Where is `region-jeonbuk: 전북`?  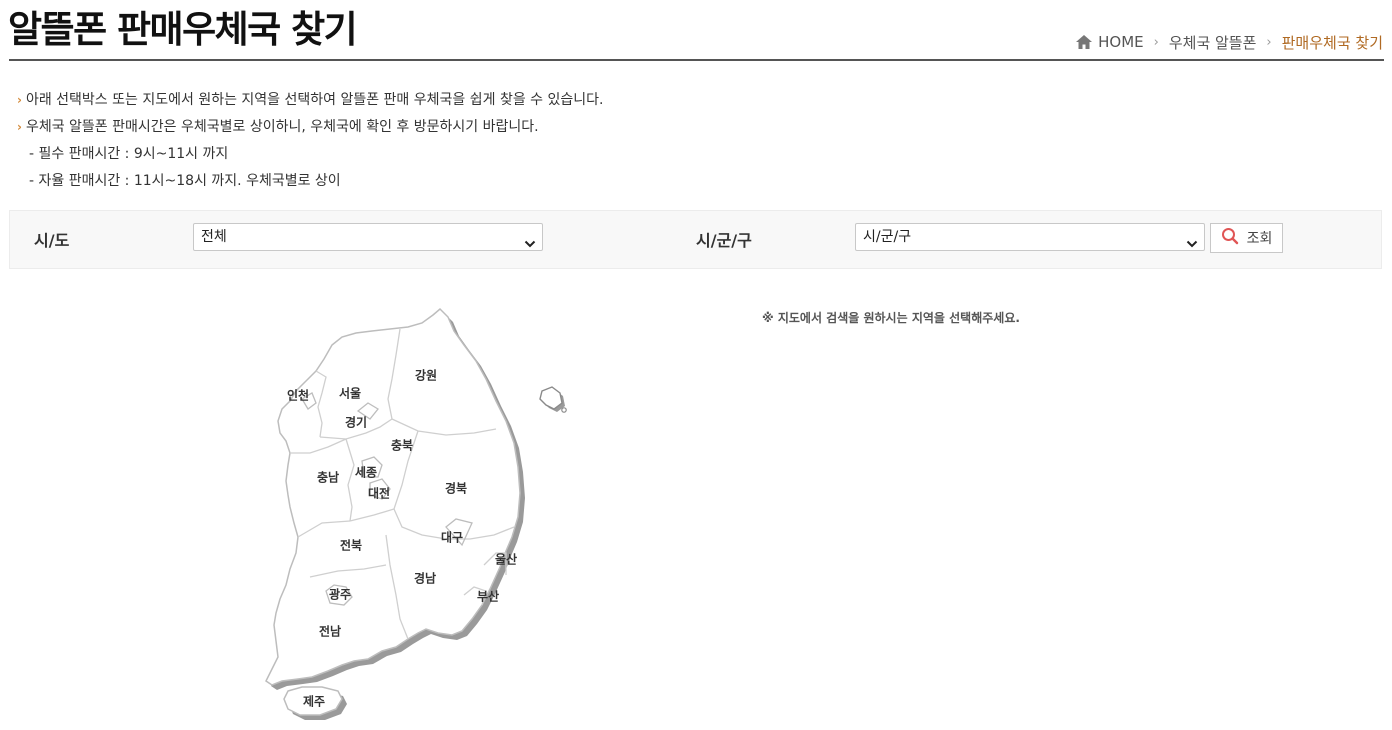 region-jeonbuk: 전북 is located at coordinates (351, 545).